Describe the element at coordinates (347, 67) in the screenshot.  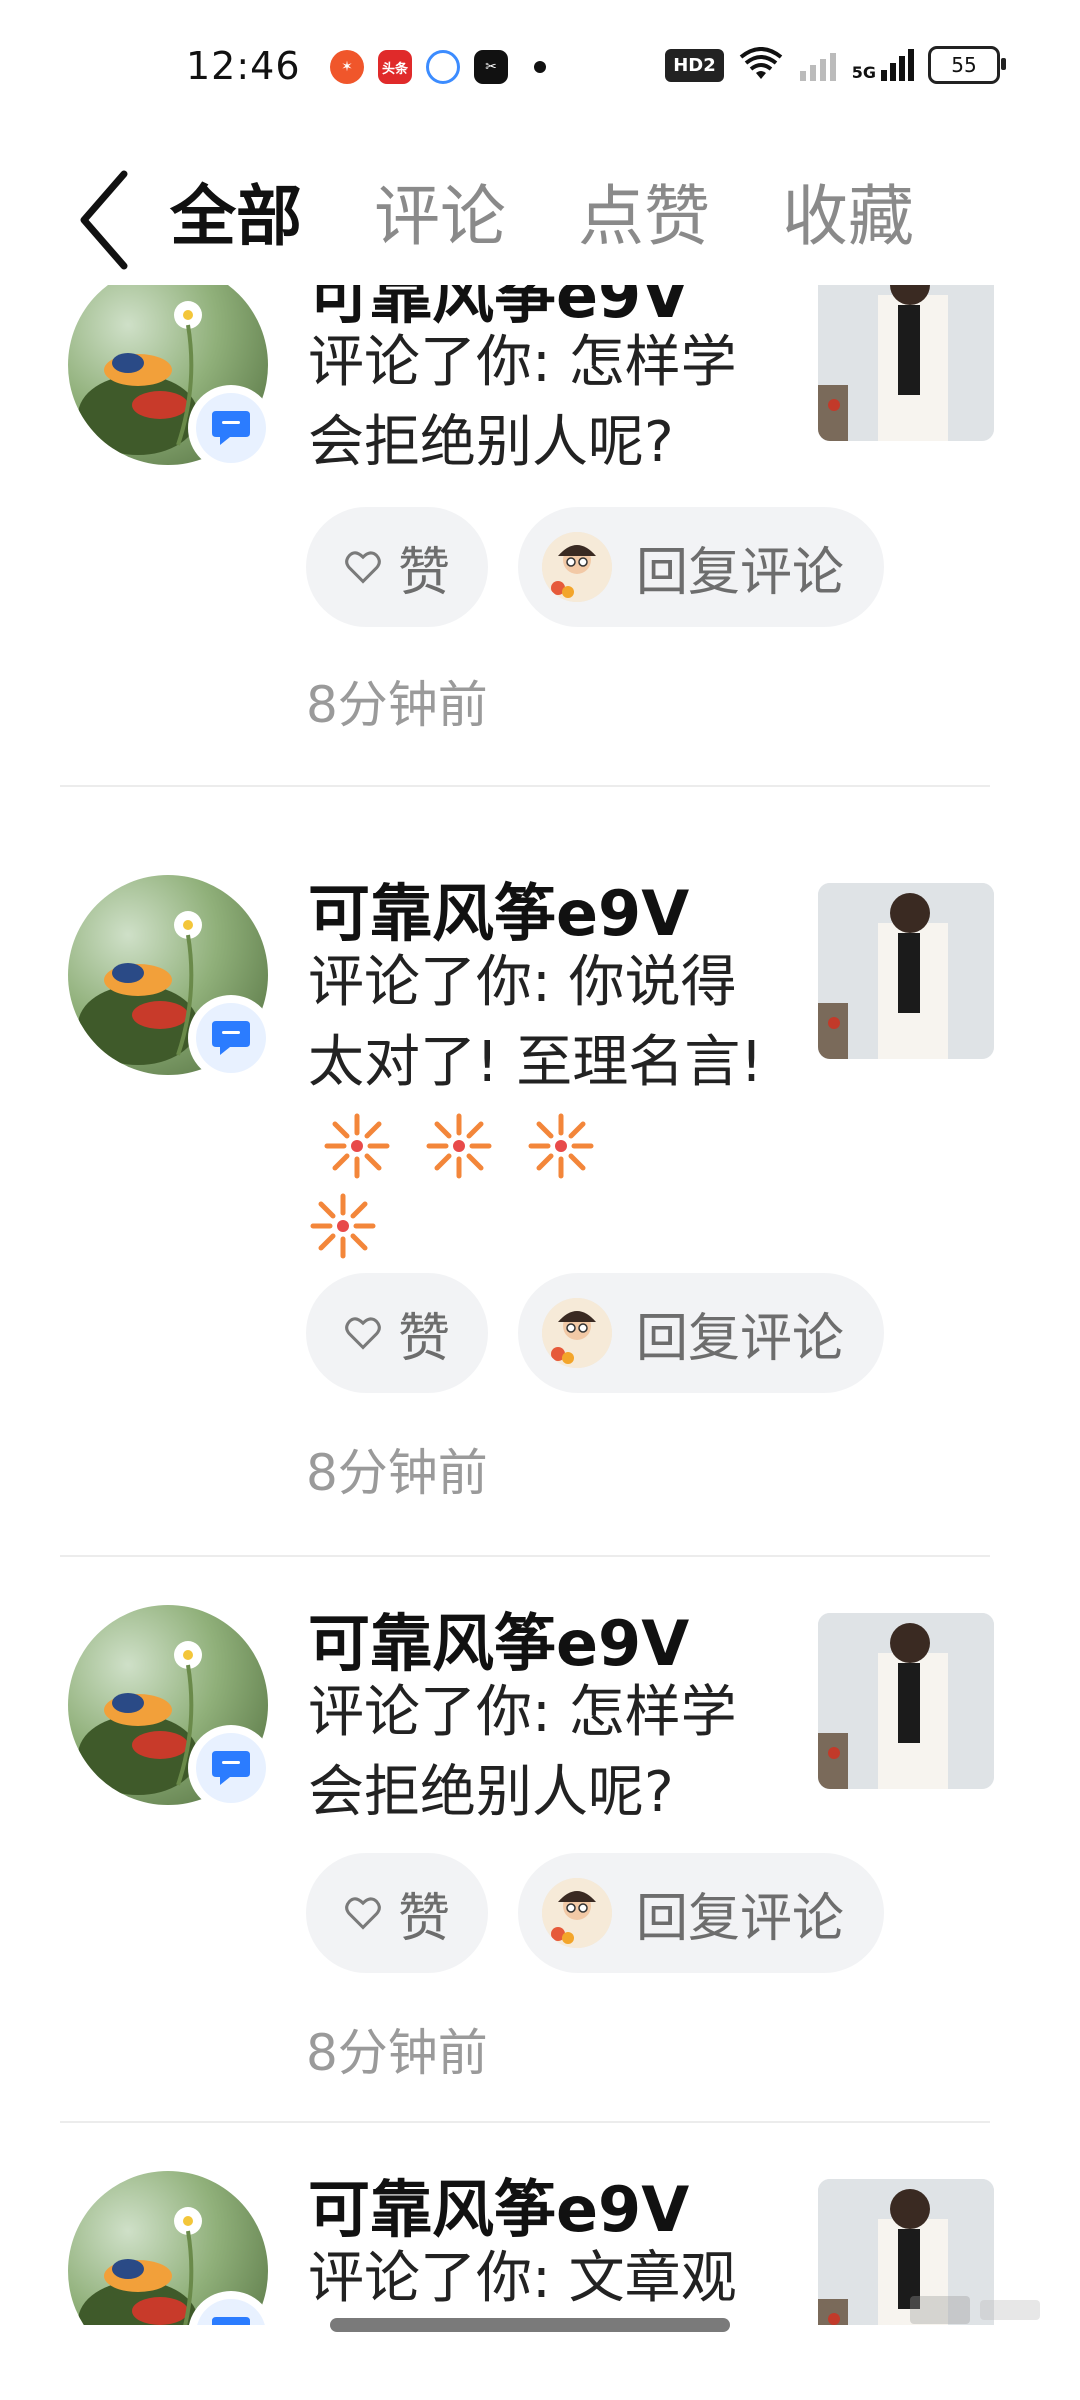
I see `weibo-icon: ✶` at that location.